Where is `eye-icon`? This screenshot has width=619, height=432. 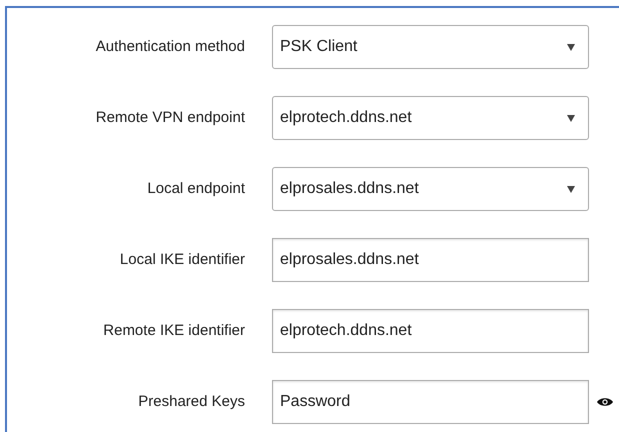 eye-icon is located at coordinates (605, 402).